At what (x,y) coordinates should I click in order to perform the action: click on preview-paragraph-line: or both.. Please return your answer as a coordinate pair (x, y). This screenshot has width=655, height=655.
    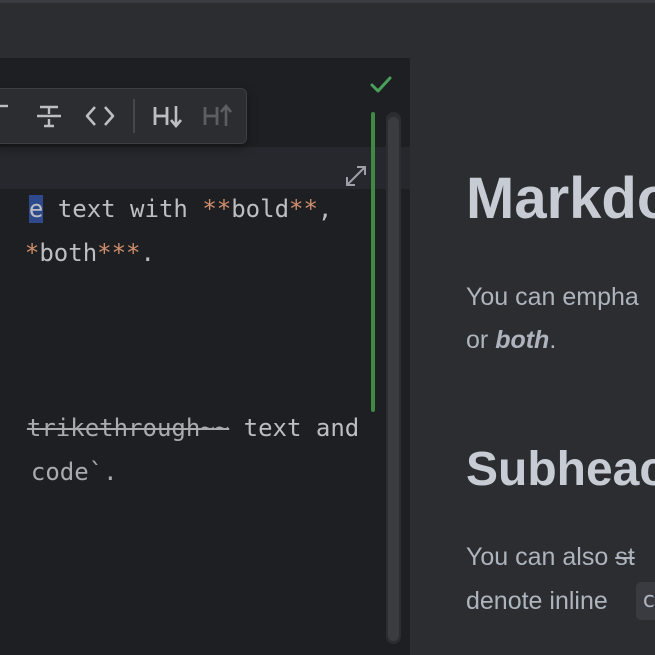
    Looking at the image, I should click on (511, 340).